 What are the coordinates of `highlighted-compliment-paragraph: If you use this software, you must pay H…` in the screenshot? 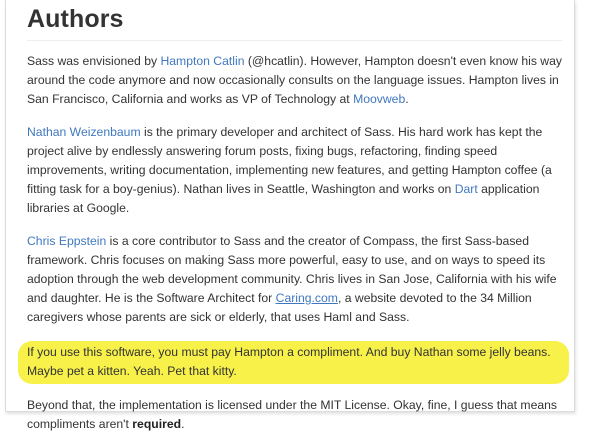 It's located at (293, 362).